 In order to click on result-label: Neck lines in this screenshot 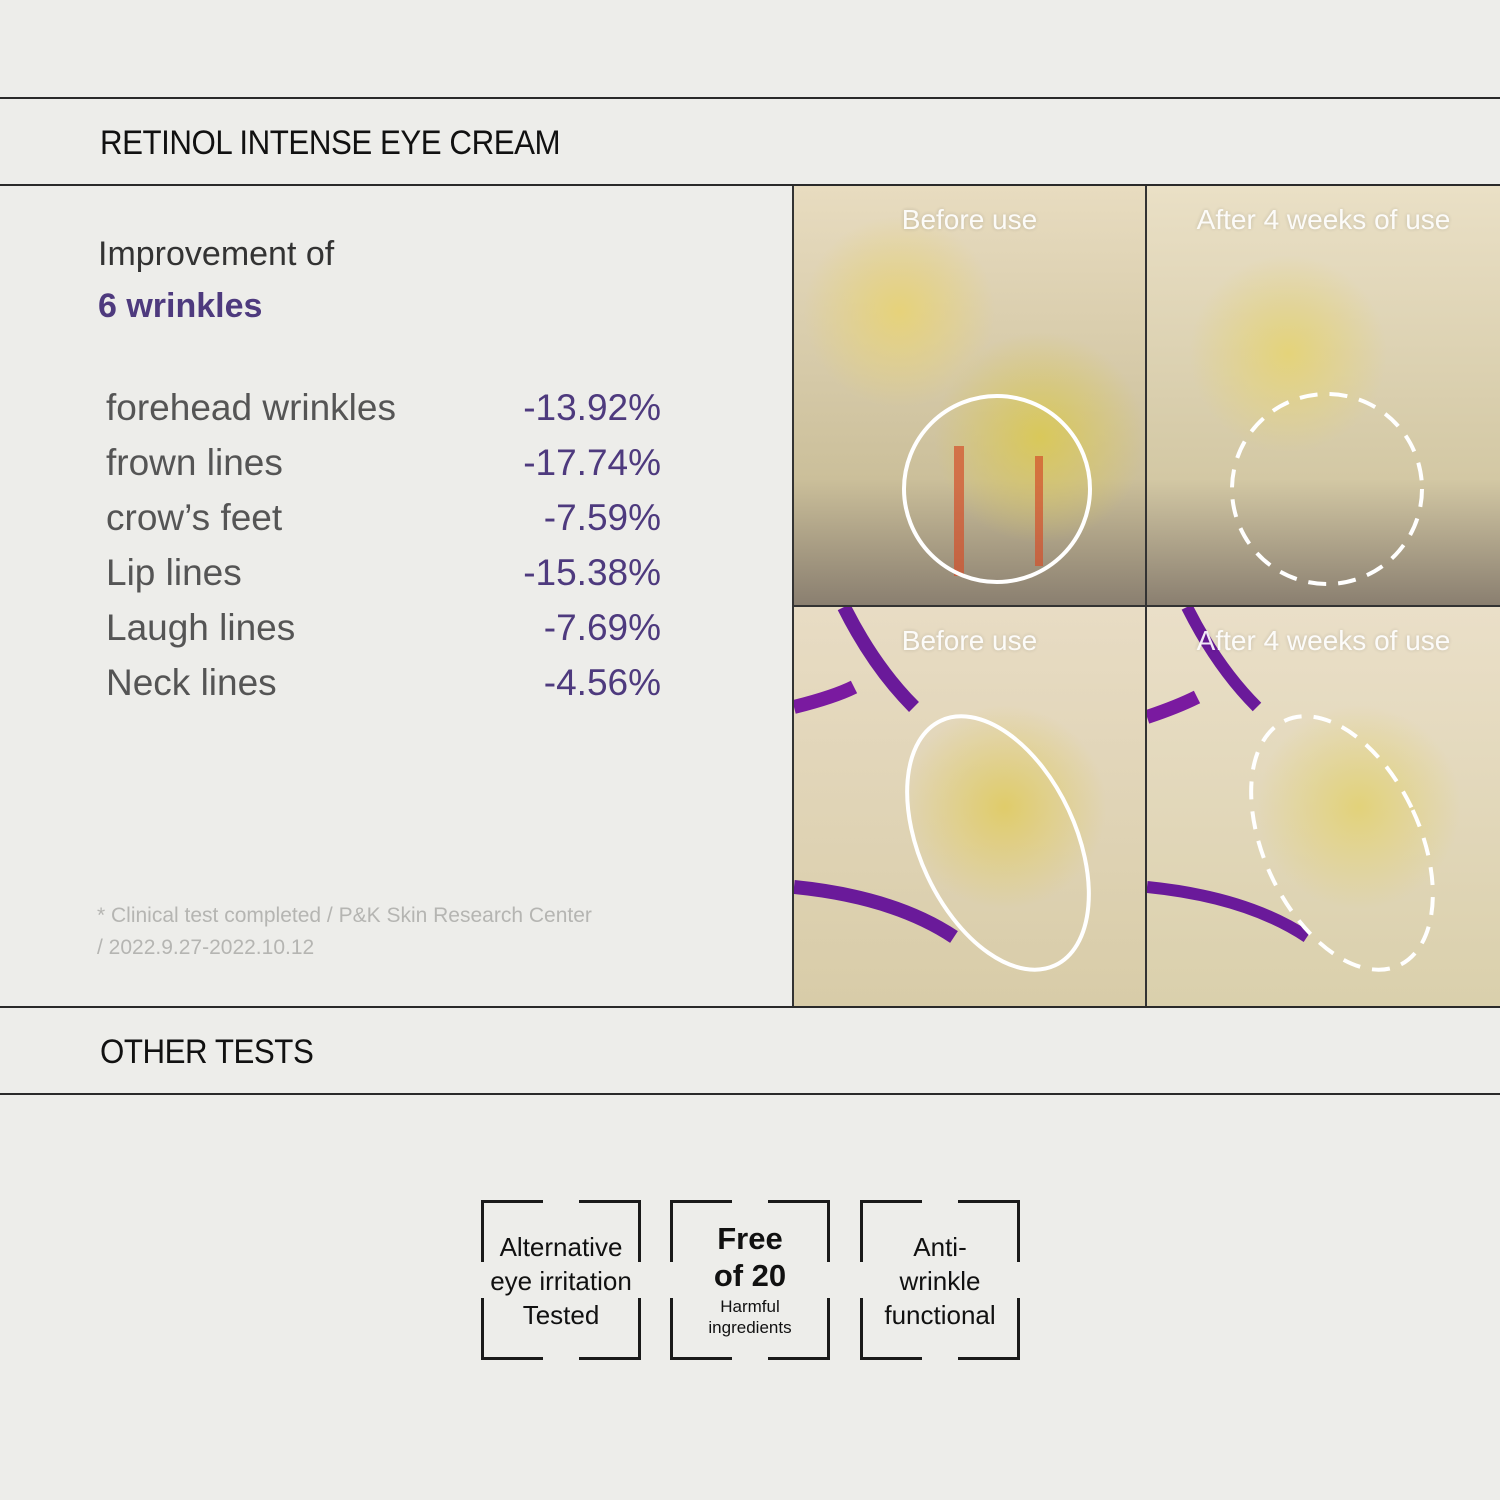, I will do `click(191, 682)`.